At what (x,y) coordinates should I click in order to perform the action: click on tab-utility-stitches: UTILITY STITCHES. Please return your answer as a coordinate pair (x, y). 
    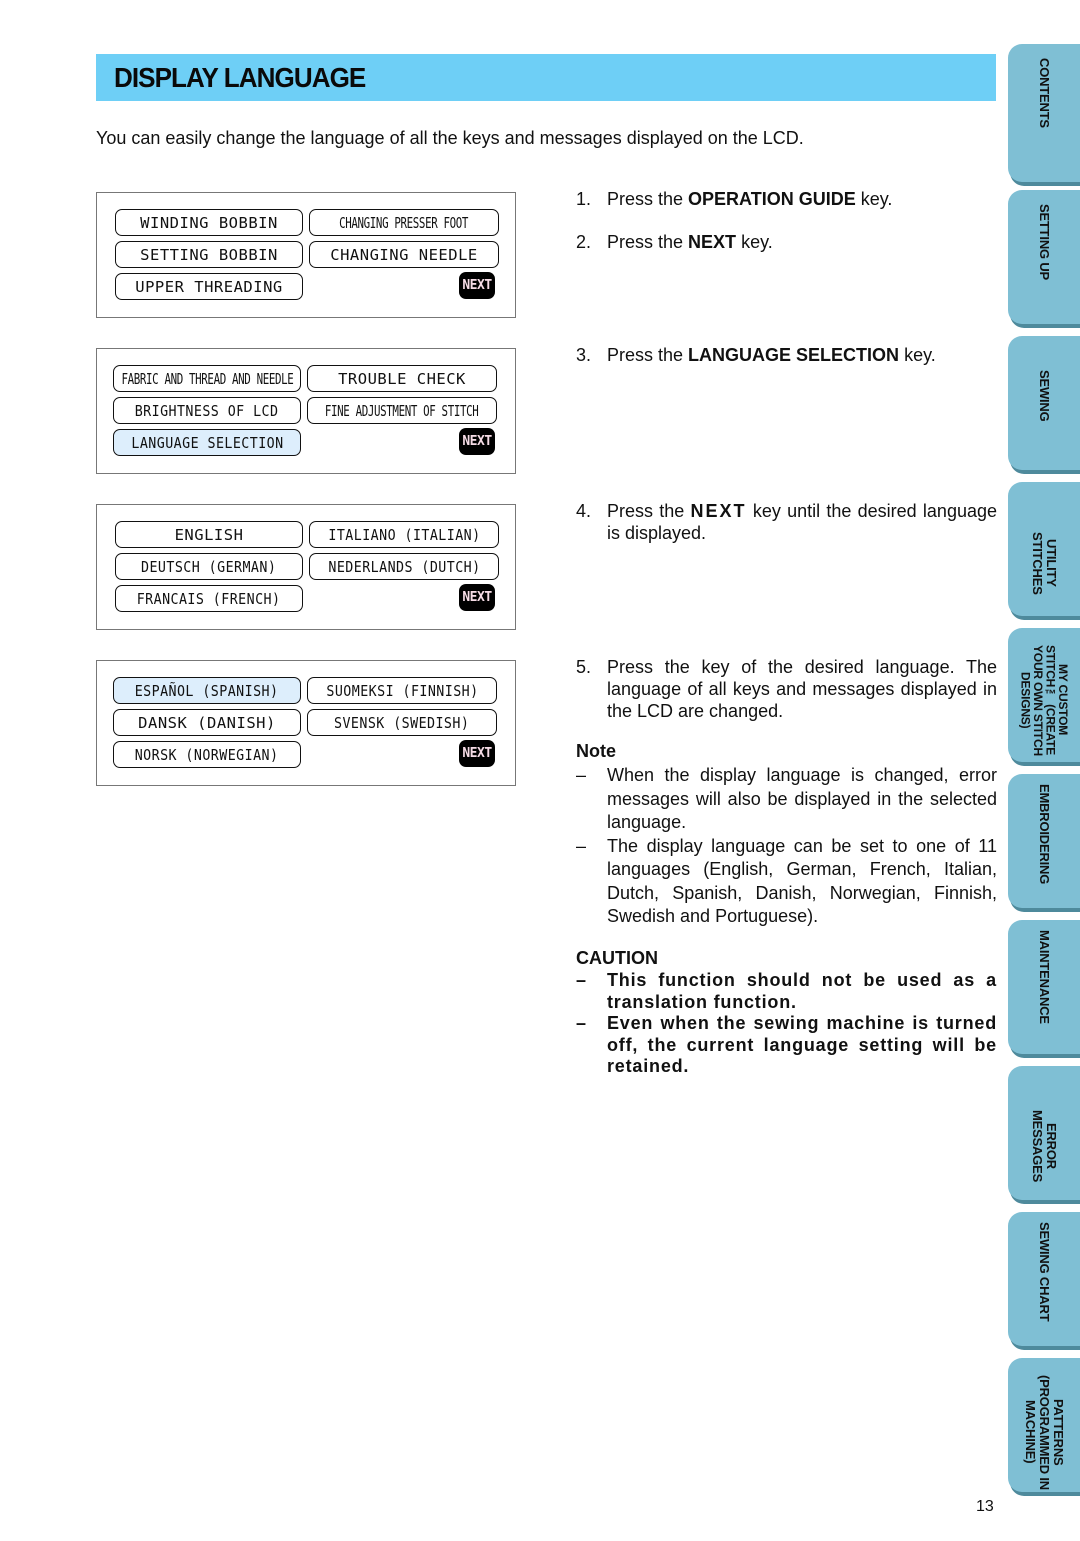
    Looking at the image, I should click on (1044, 549).